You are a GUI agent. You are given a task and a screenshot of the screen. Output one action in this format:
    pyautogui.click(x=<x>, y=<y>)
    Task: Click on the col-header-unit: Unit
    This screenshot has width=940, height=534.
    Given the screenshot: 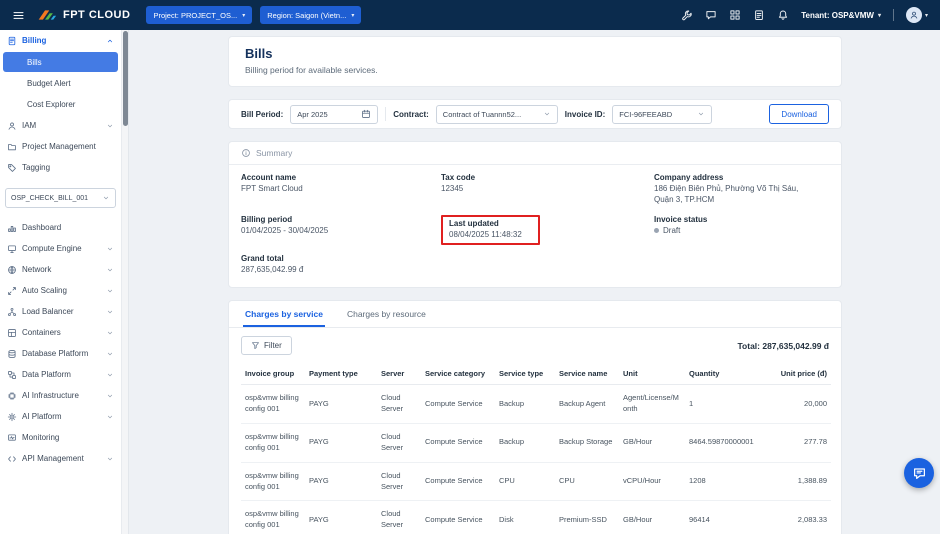 What is the action you would take?
    pyautogui.click(x=652, y=374)
    